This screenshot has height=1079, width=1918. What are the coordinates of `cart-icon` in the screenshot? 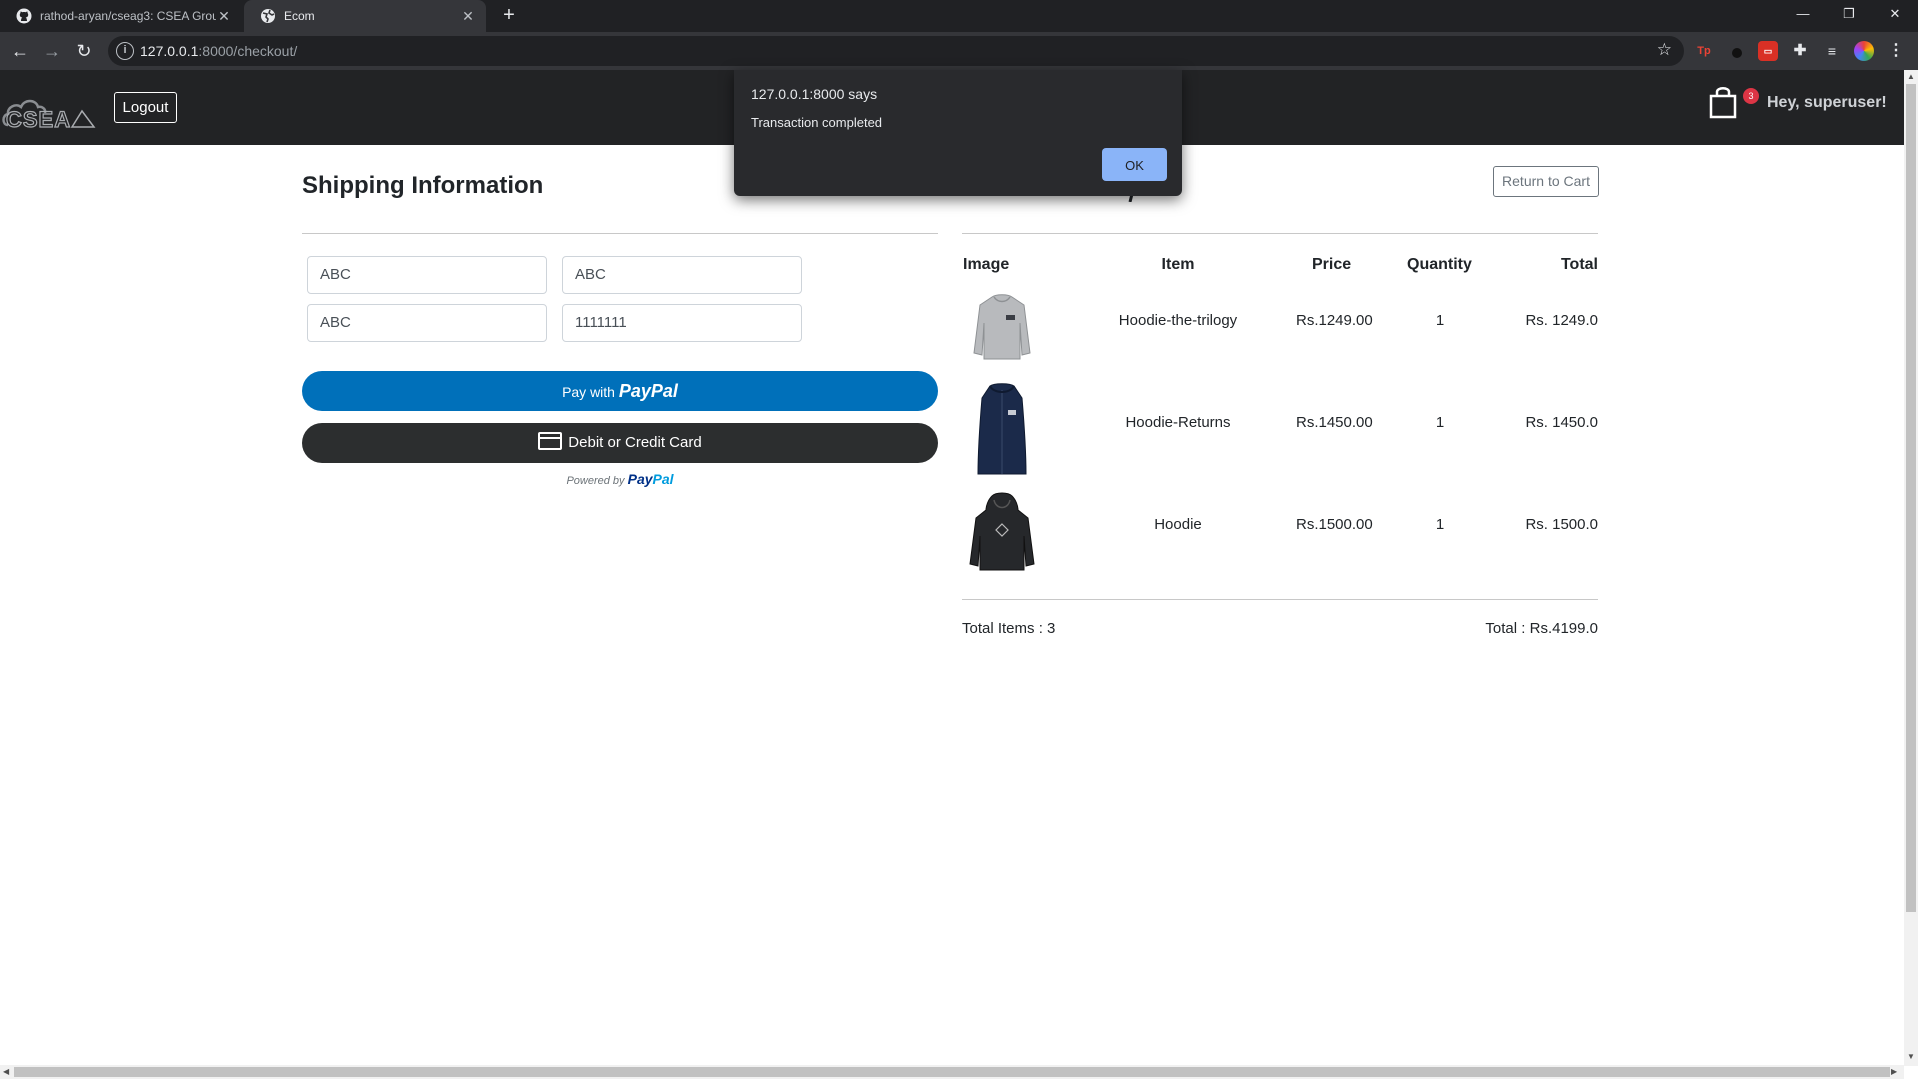 It's located at (1723, 104).